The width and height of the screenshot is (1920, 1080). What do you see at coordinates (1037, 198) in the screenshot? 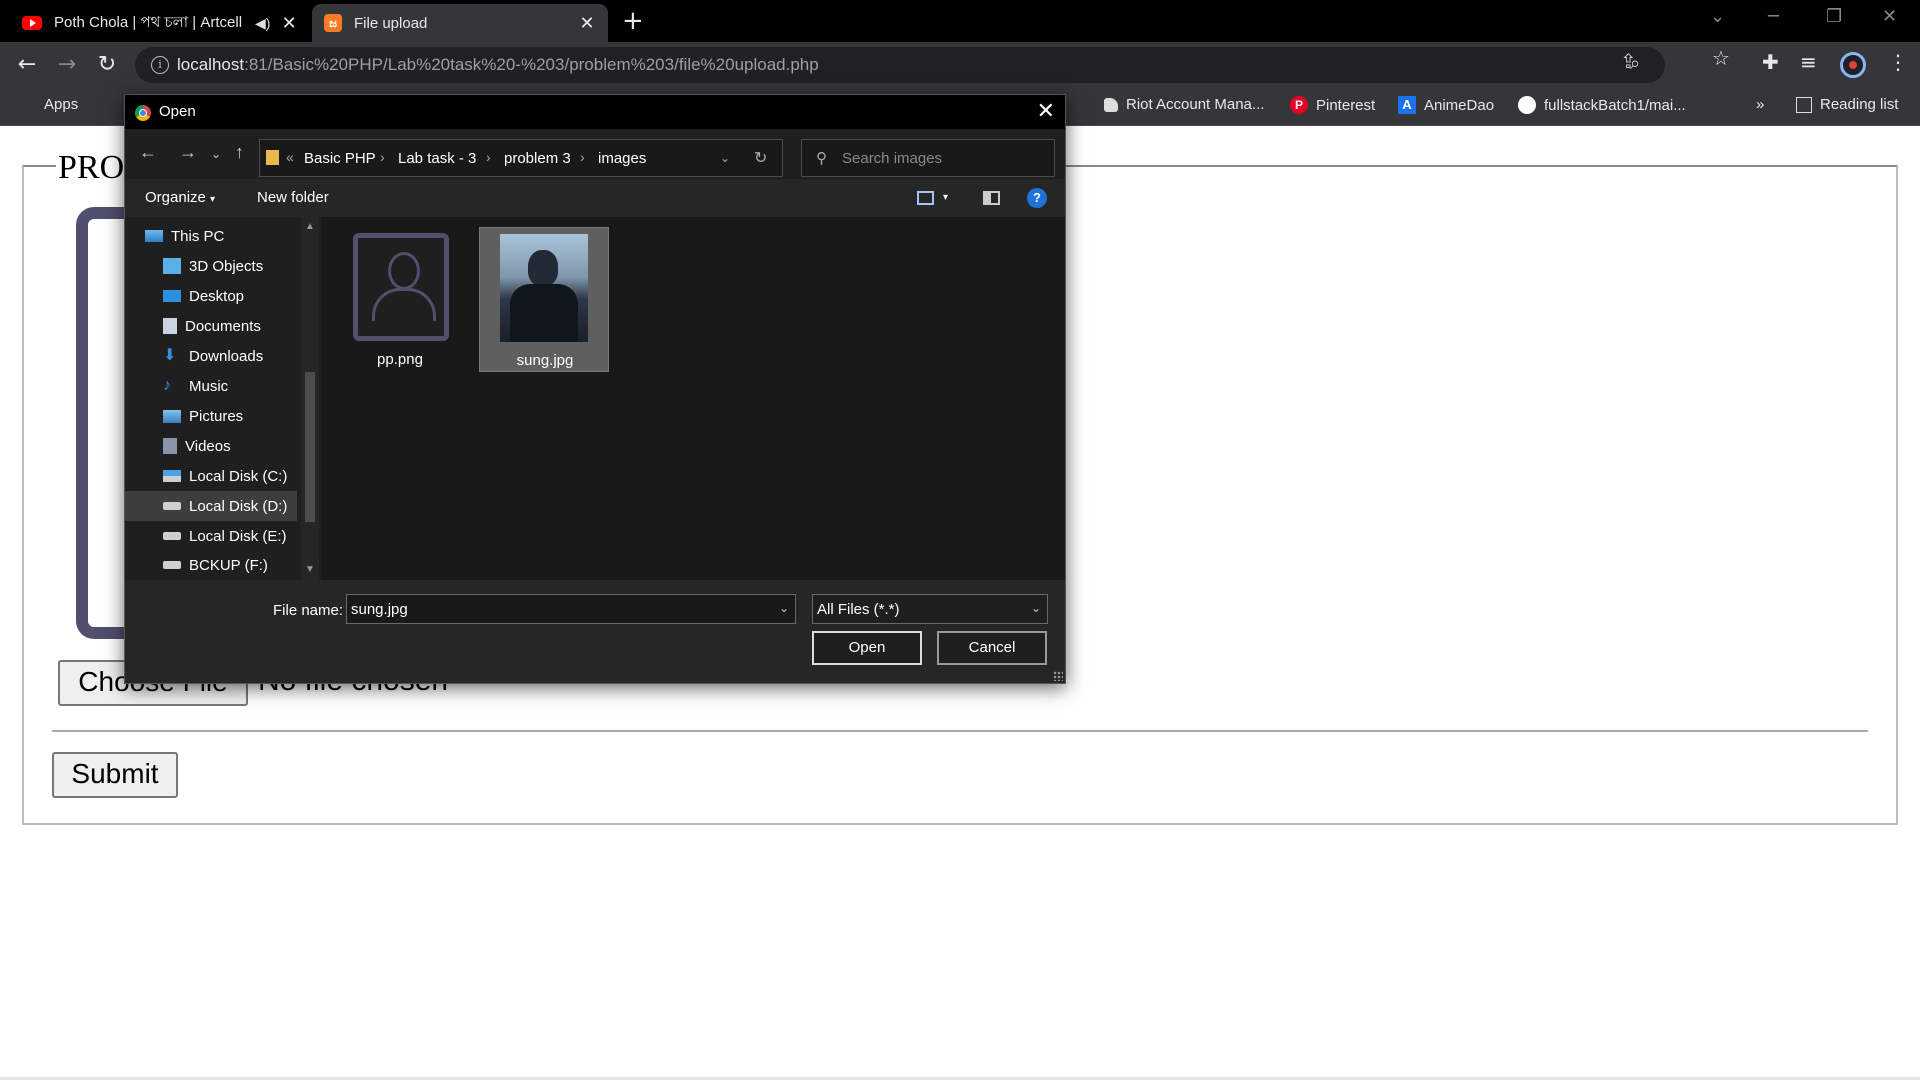
I see `help-icon: ?` at bounding box center [1037, 198].